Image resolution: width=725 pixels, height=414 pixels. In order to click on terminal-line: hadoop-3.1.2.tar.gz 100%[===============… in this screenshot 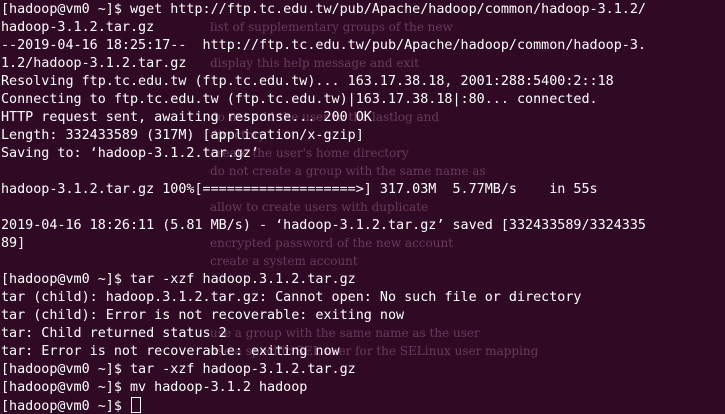, I will do `click(299, 189)`.